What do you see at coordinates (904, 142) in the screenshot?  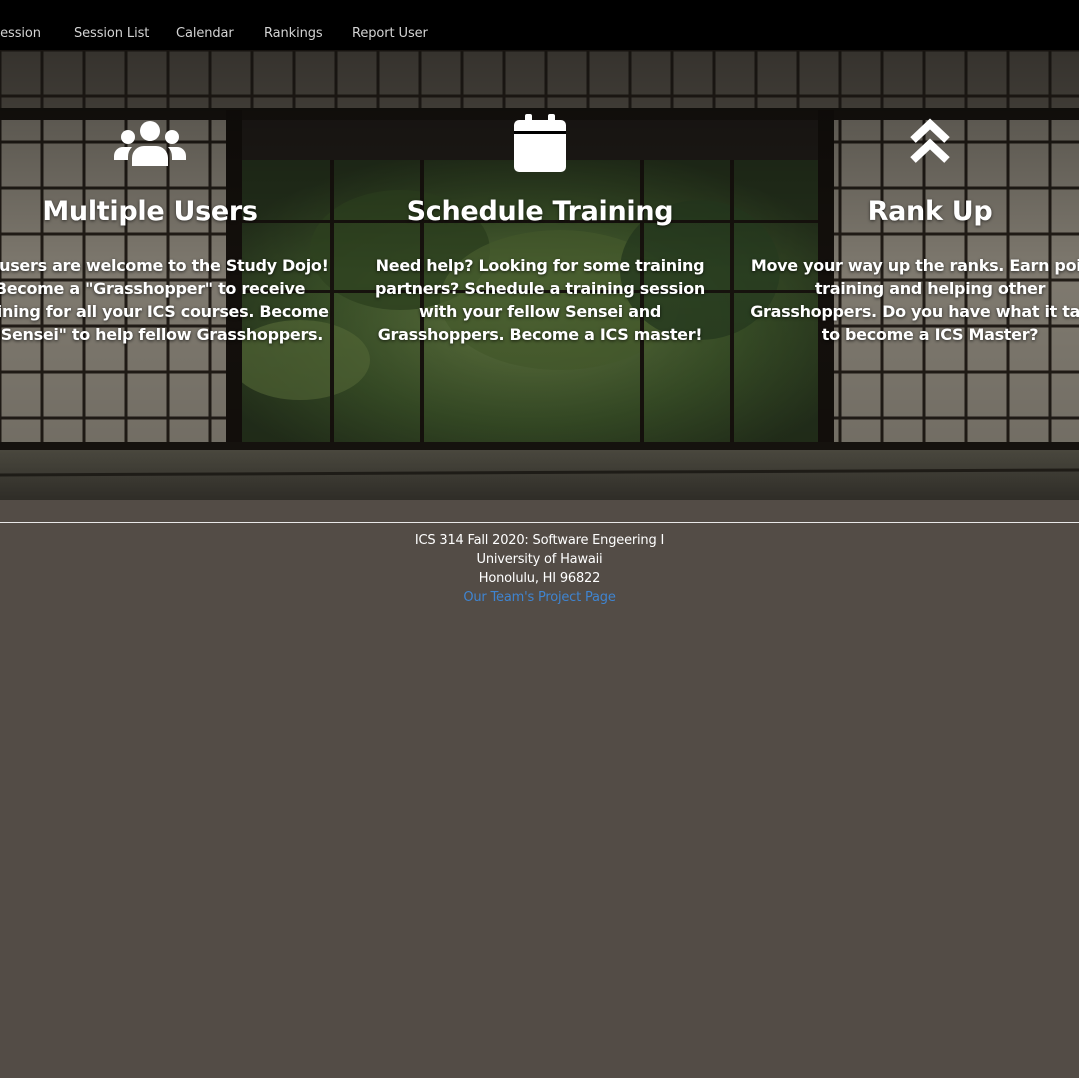 I see `chevron-double-up-icon` at bounding box center [904, 142].